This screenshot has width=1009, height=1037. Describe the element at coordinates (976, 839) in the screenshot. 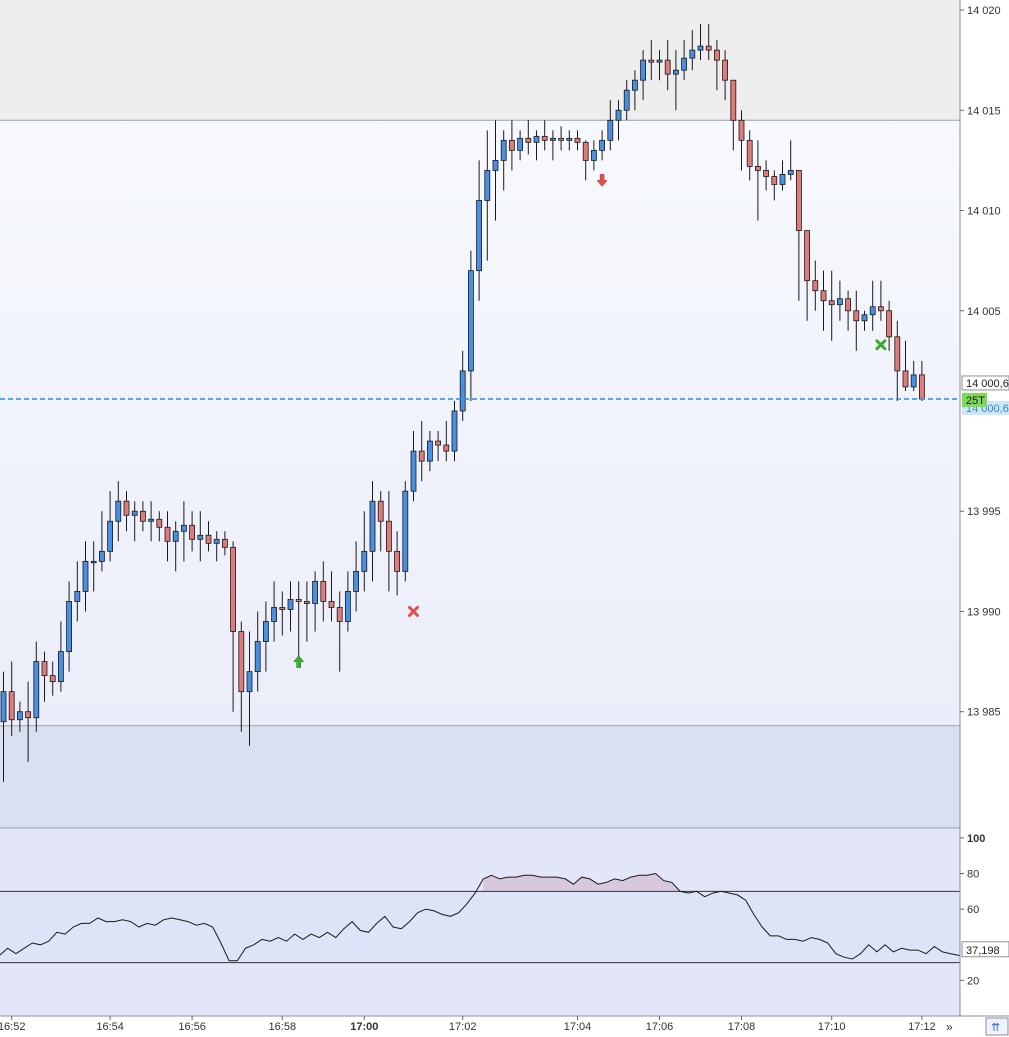

I see `oscillator-tick-label: 100` at that location.